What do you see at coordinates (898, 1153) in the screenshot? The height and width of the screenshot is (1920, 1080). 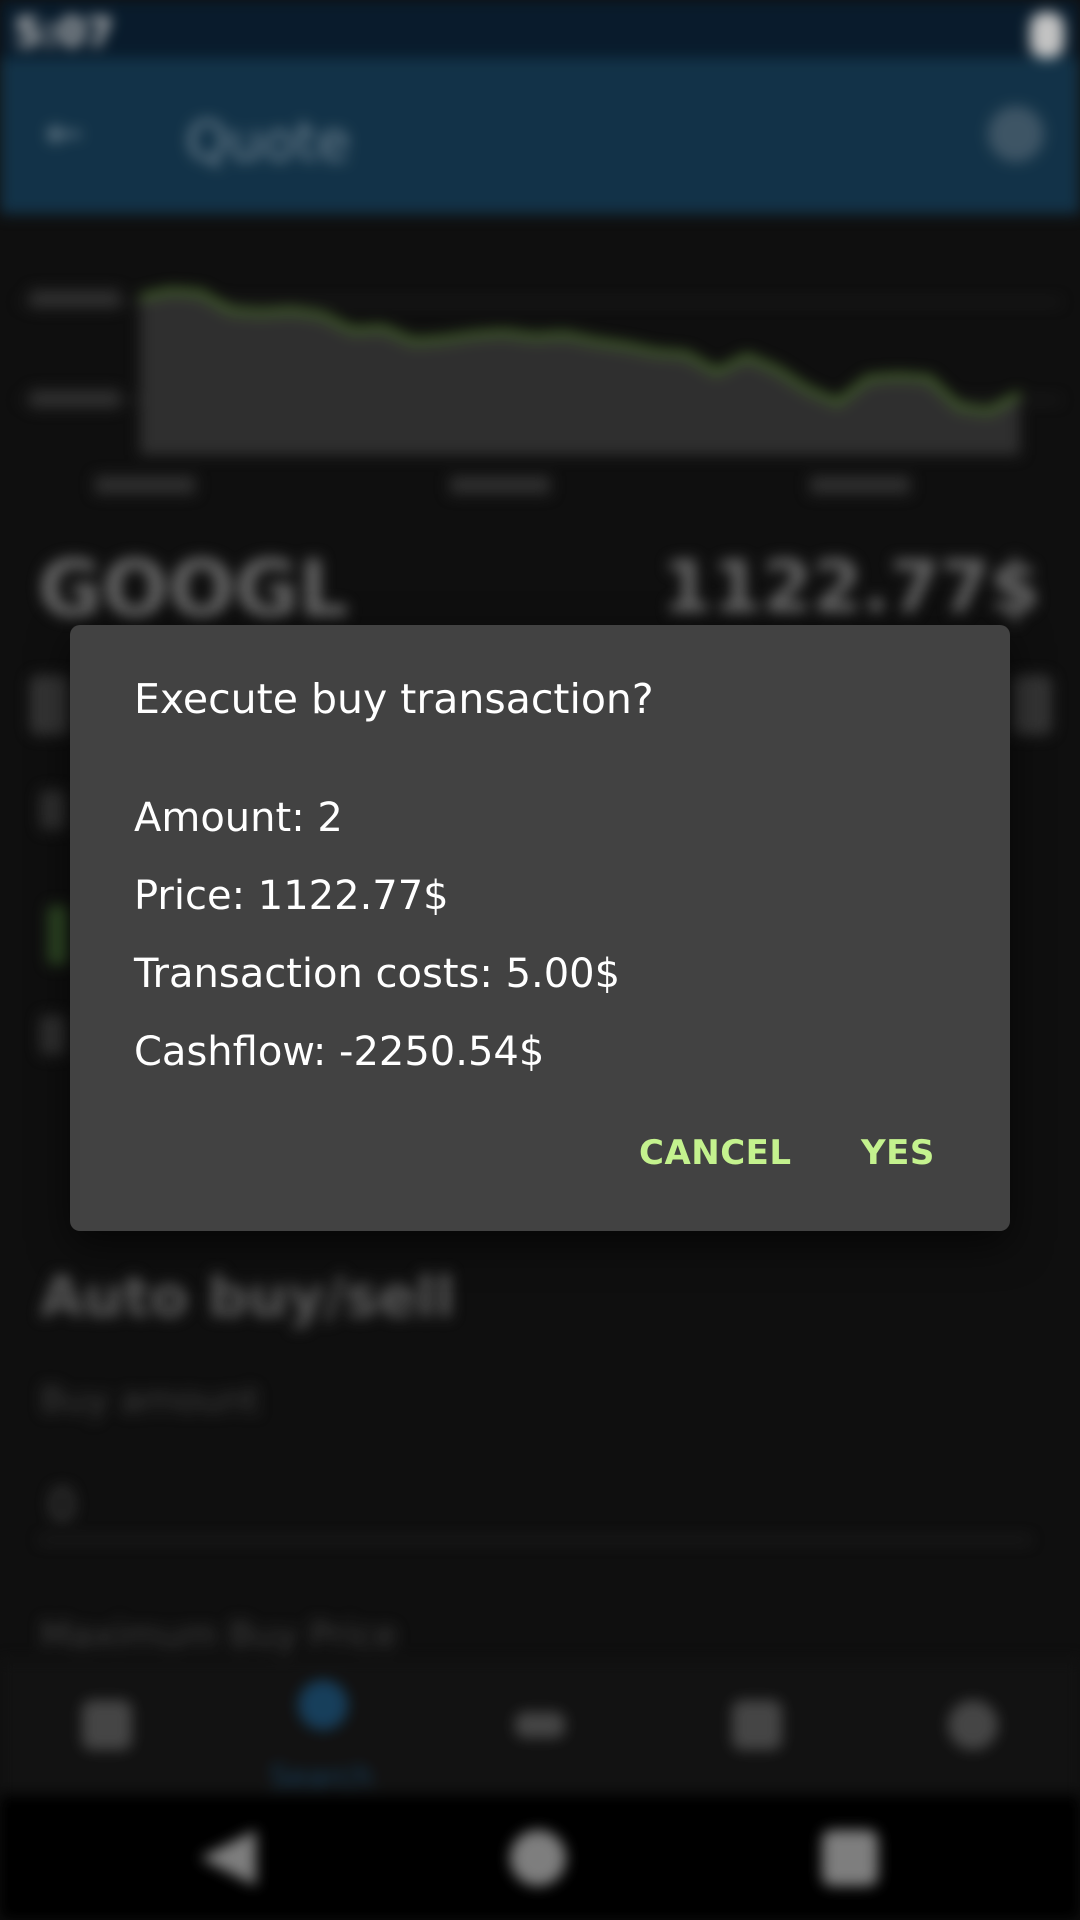 I see `yes-button: YES` at bounding box center [898, 1153].